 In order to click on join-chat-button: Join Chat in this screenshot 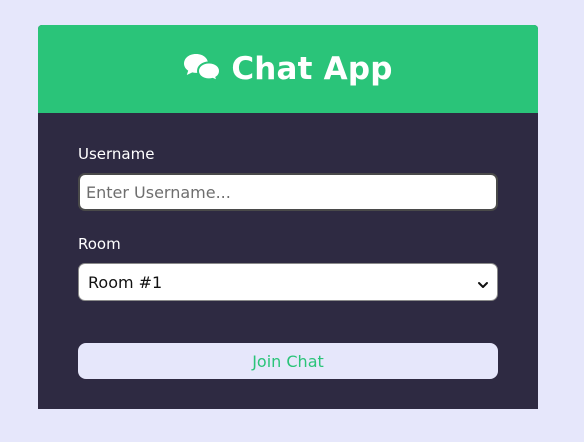, I will do `click(288, 361)`.